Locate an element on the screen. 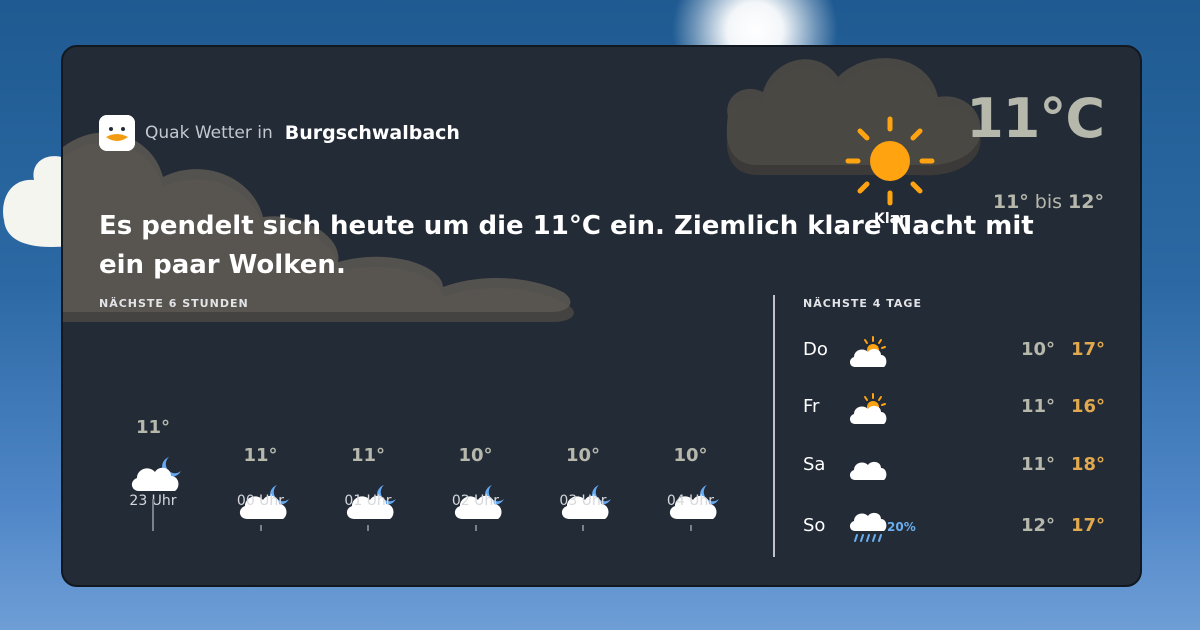  hour-time: 04 Uhr is located at coordinates (690, 501).